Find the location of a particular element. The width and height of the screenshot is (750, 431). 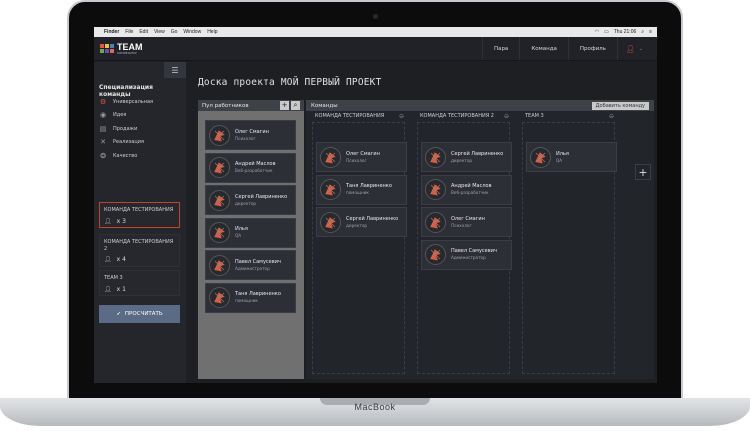

nav-team: Команда is located at coordinates (543, 48).